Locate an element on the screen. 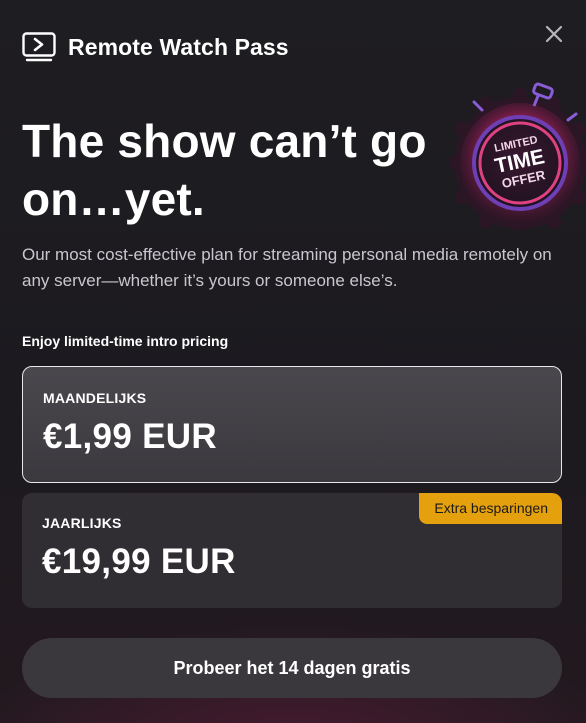  app-title: Remote Watch Pass is located at coordinates (178, 46).